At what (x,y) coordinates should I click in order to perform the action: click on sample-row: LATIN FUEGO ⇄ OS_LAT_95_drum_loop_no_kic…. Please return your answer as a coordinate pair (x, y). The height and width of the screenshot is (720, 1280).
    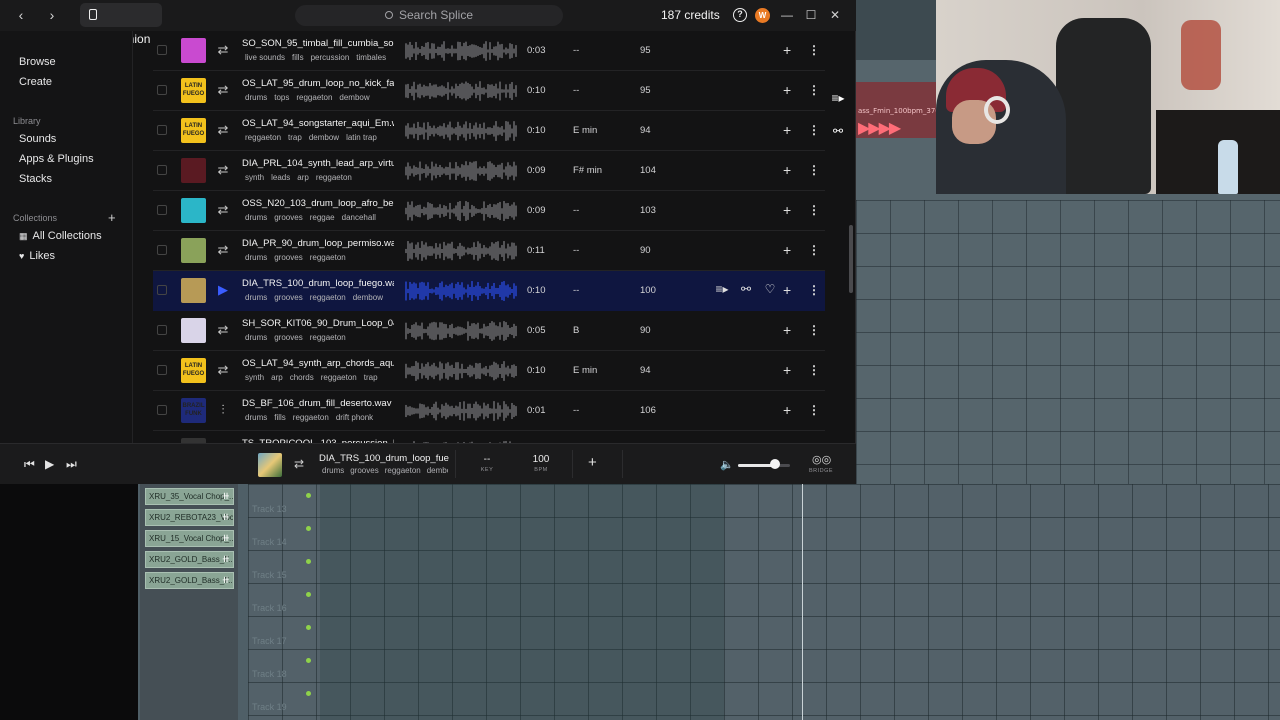
    Looking at the image, I should click on (489, 91).